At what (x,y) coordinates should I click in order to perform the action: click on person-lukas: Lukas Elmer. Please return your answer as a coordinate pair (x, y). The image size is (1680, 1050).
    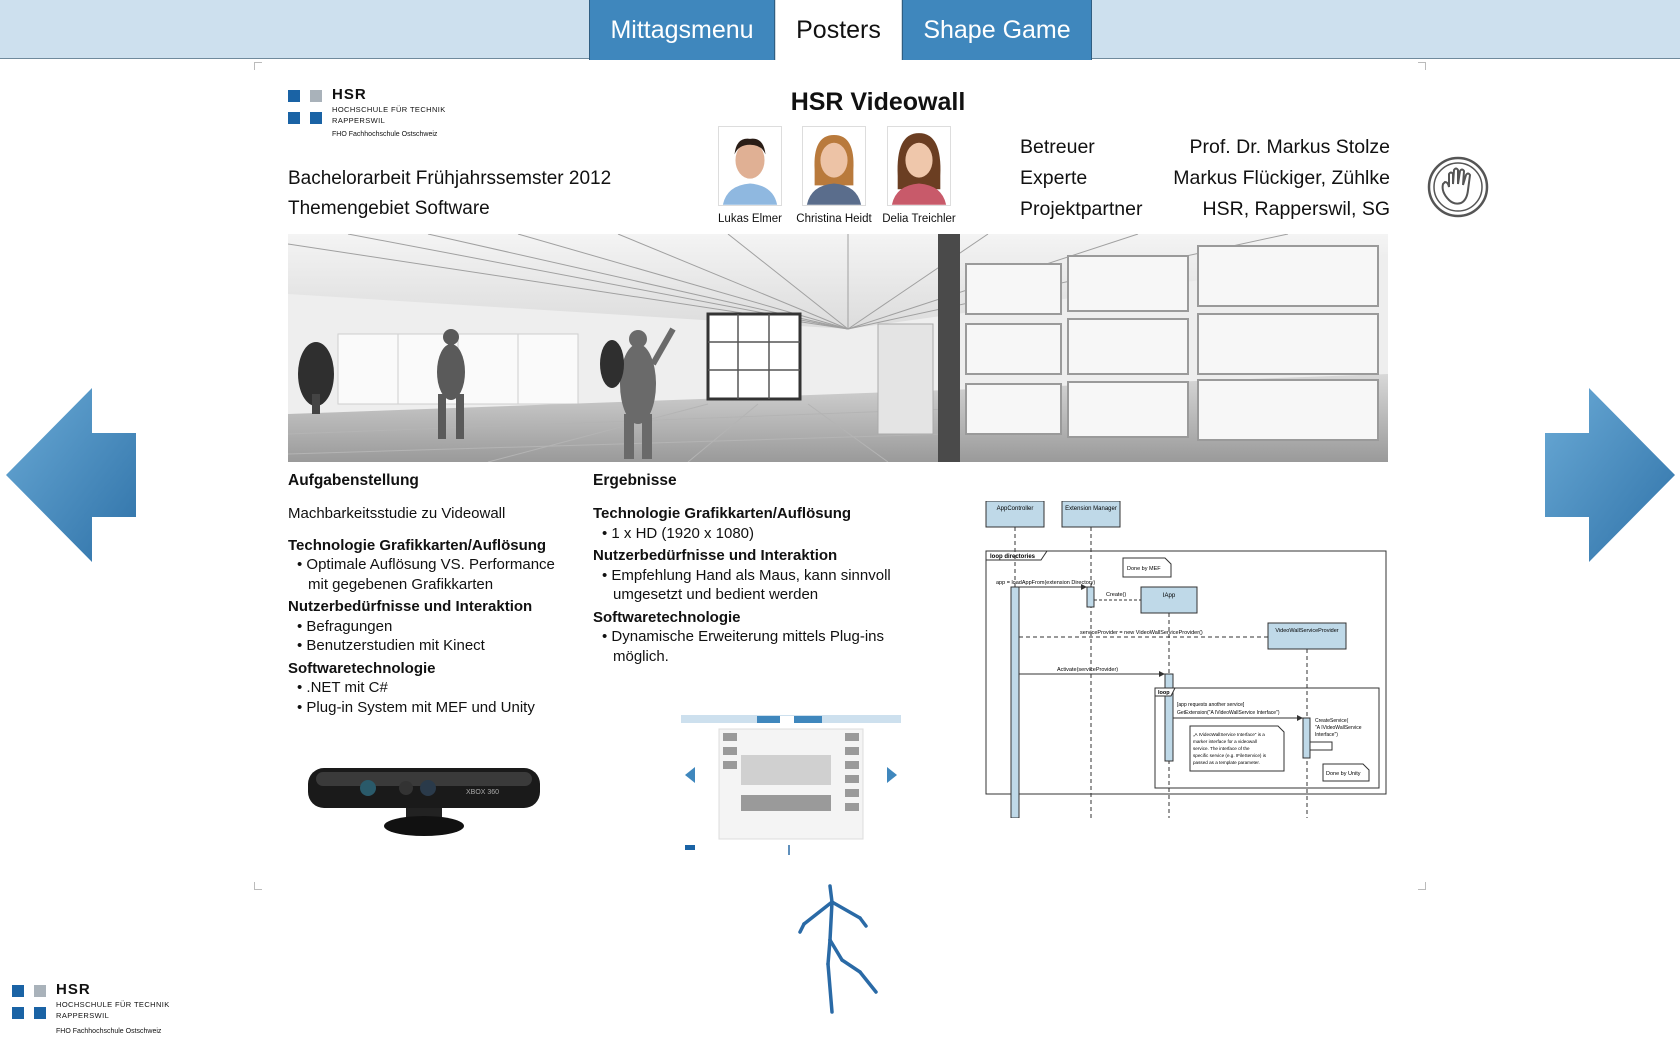
    Looking at the image, I should click on (750, 175).